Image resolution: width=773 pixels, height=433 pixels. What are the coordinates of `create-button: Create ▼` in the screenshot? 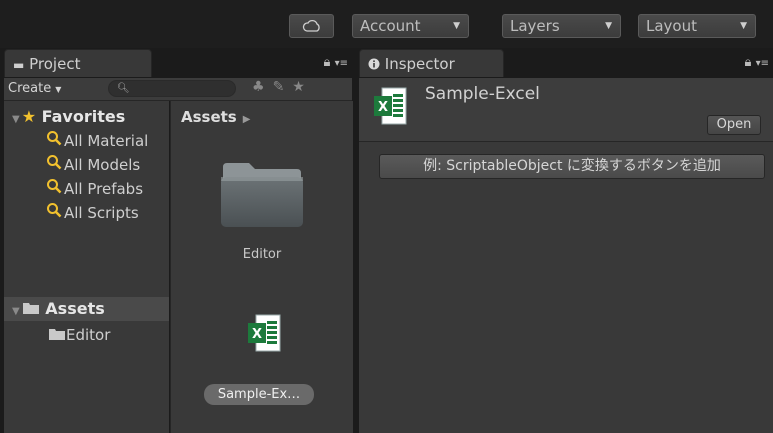 It's located at (34, 89).